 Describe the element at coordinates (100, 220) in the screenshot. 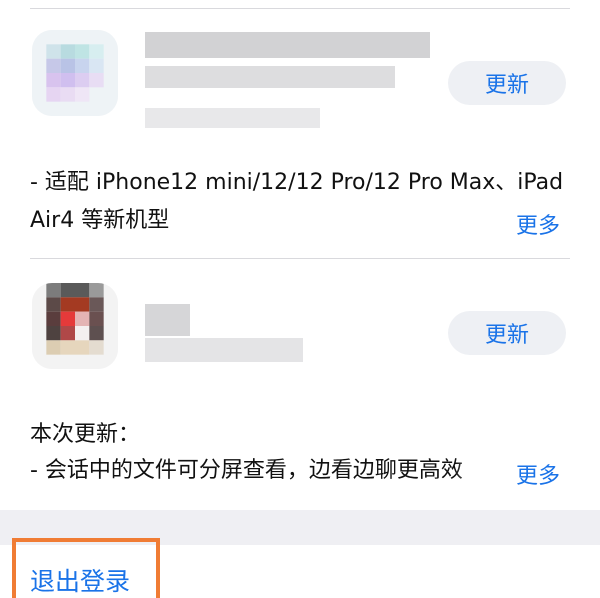

I see `release-notes-line-2: Air4 等新机型` at that location.